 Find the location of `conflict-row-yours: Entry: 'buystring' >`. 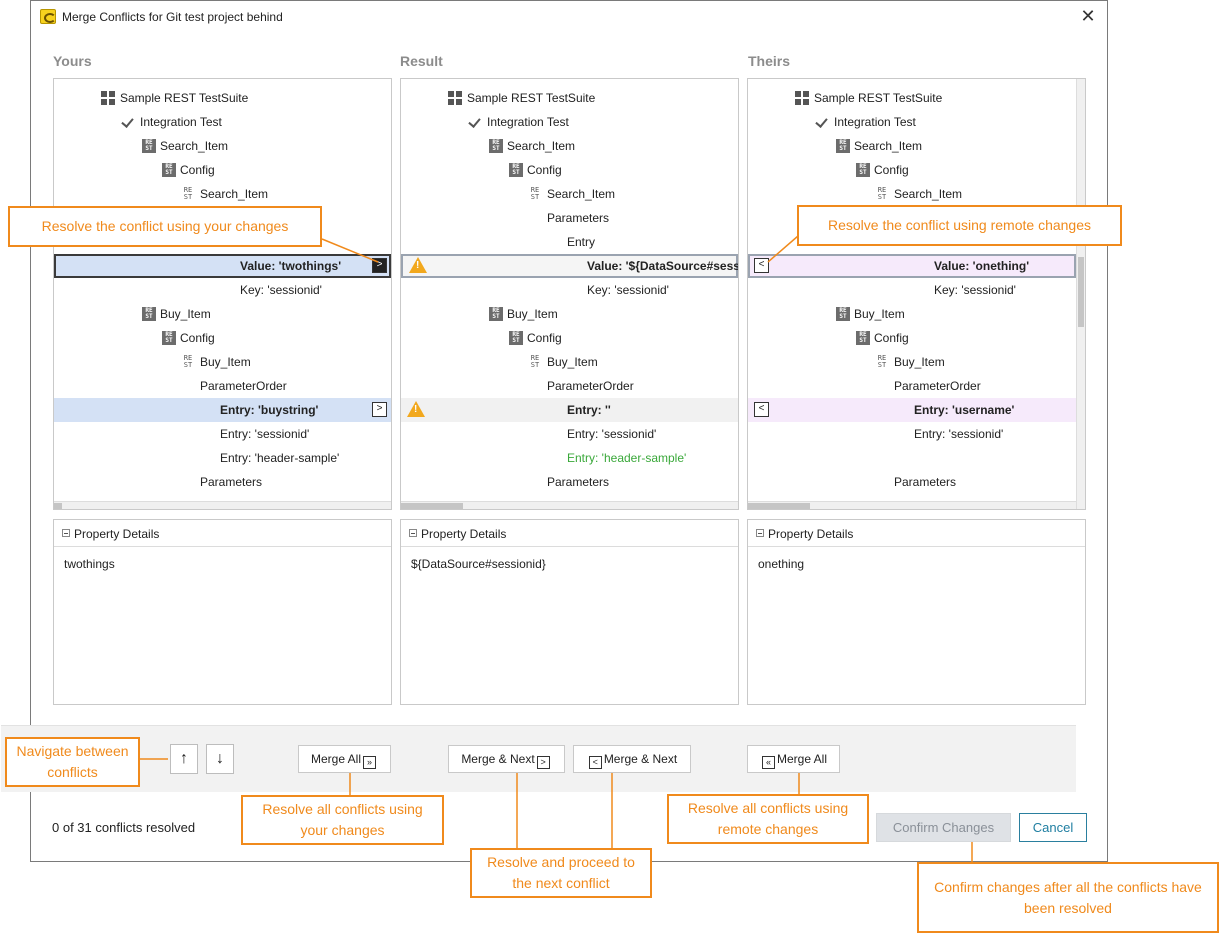

conflict-row-yours: Entry: 'buystring' > is located at coordinates (222, 410).